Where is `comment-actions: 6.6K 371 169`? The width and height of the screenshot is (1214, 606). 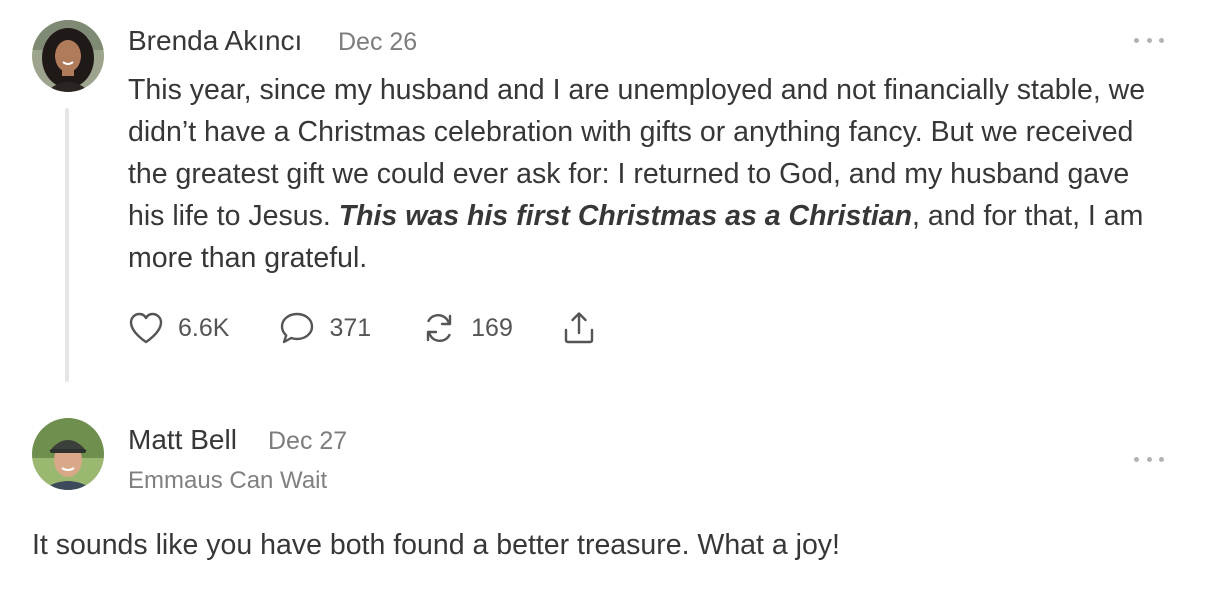
comment-actions: 6.6K 371 169 is located at coordinates (362, 328).